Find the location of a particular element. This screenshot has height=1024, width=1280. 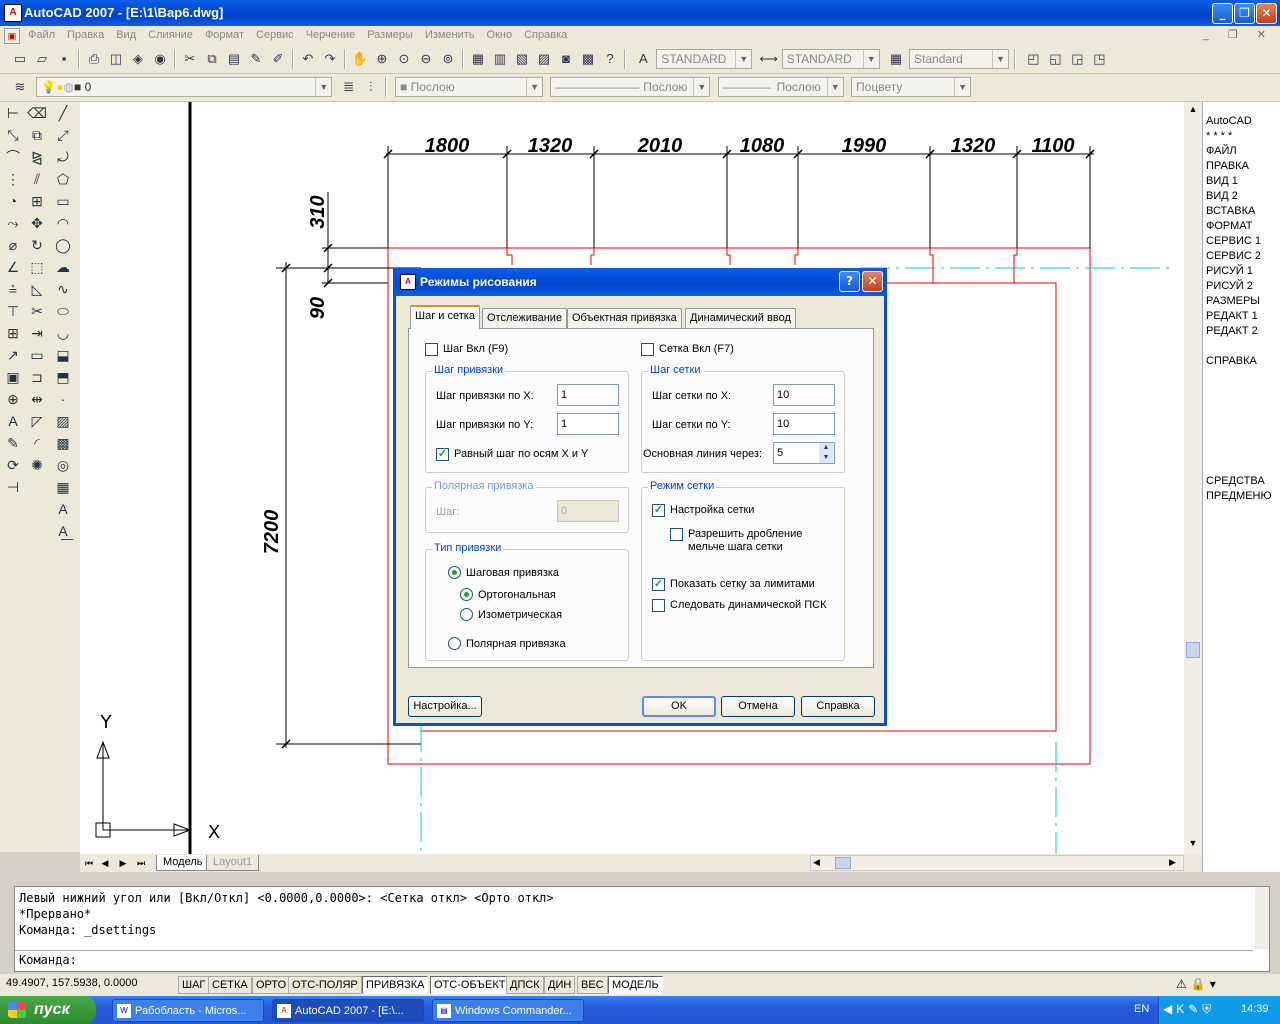

grid-on-checkbox is located at coordinates (647, 349).